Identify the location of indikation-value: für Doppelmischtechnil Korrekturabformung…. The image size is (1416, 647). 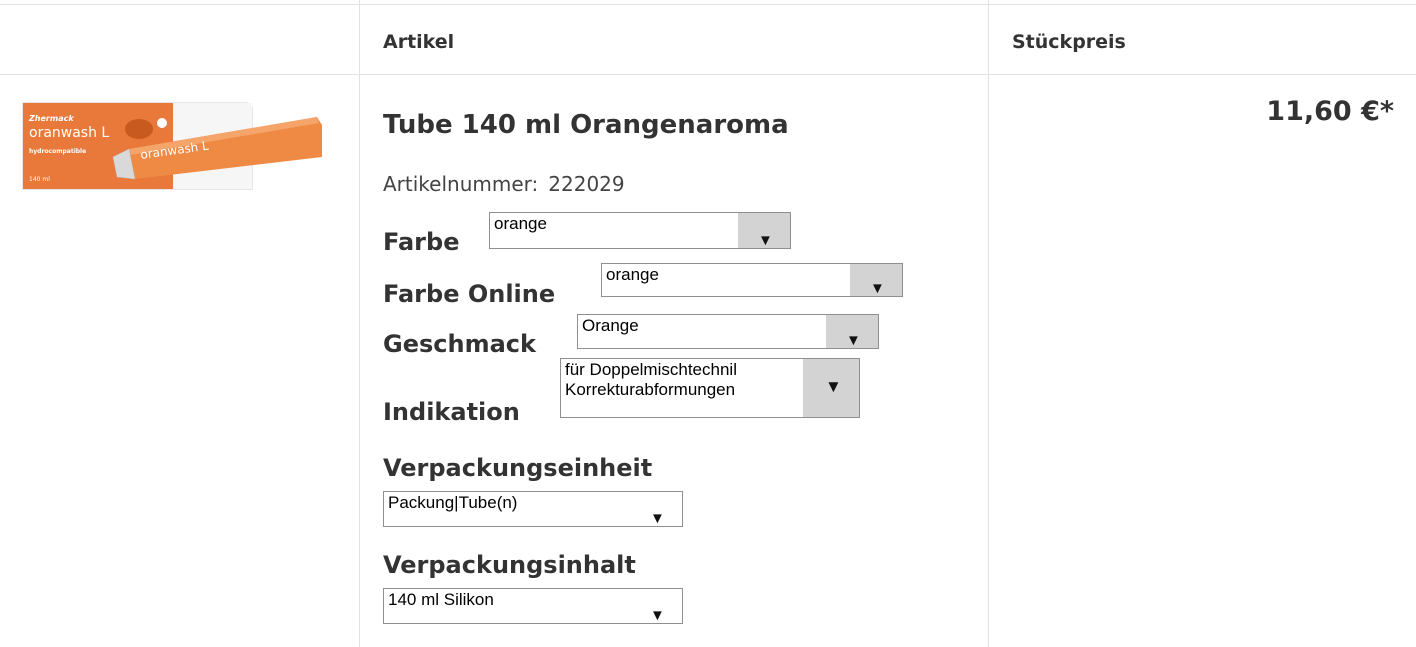
(651, 379).